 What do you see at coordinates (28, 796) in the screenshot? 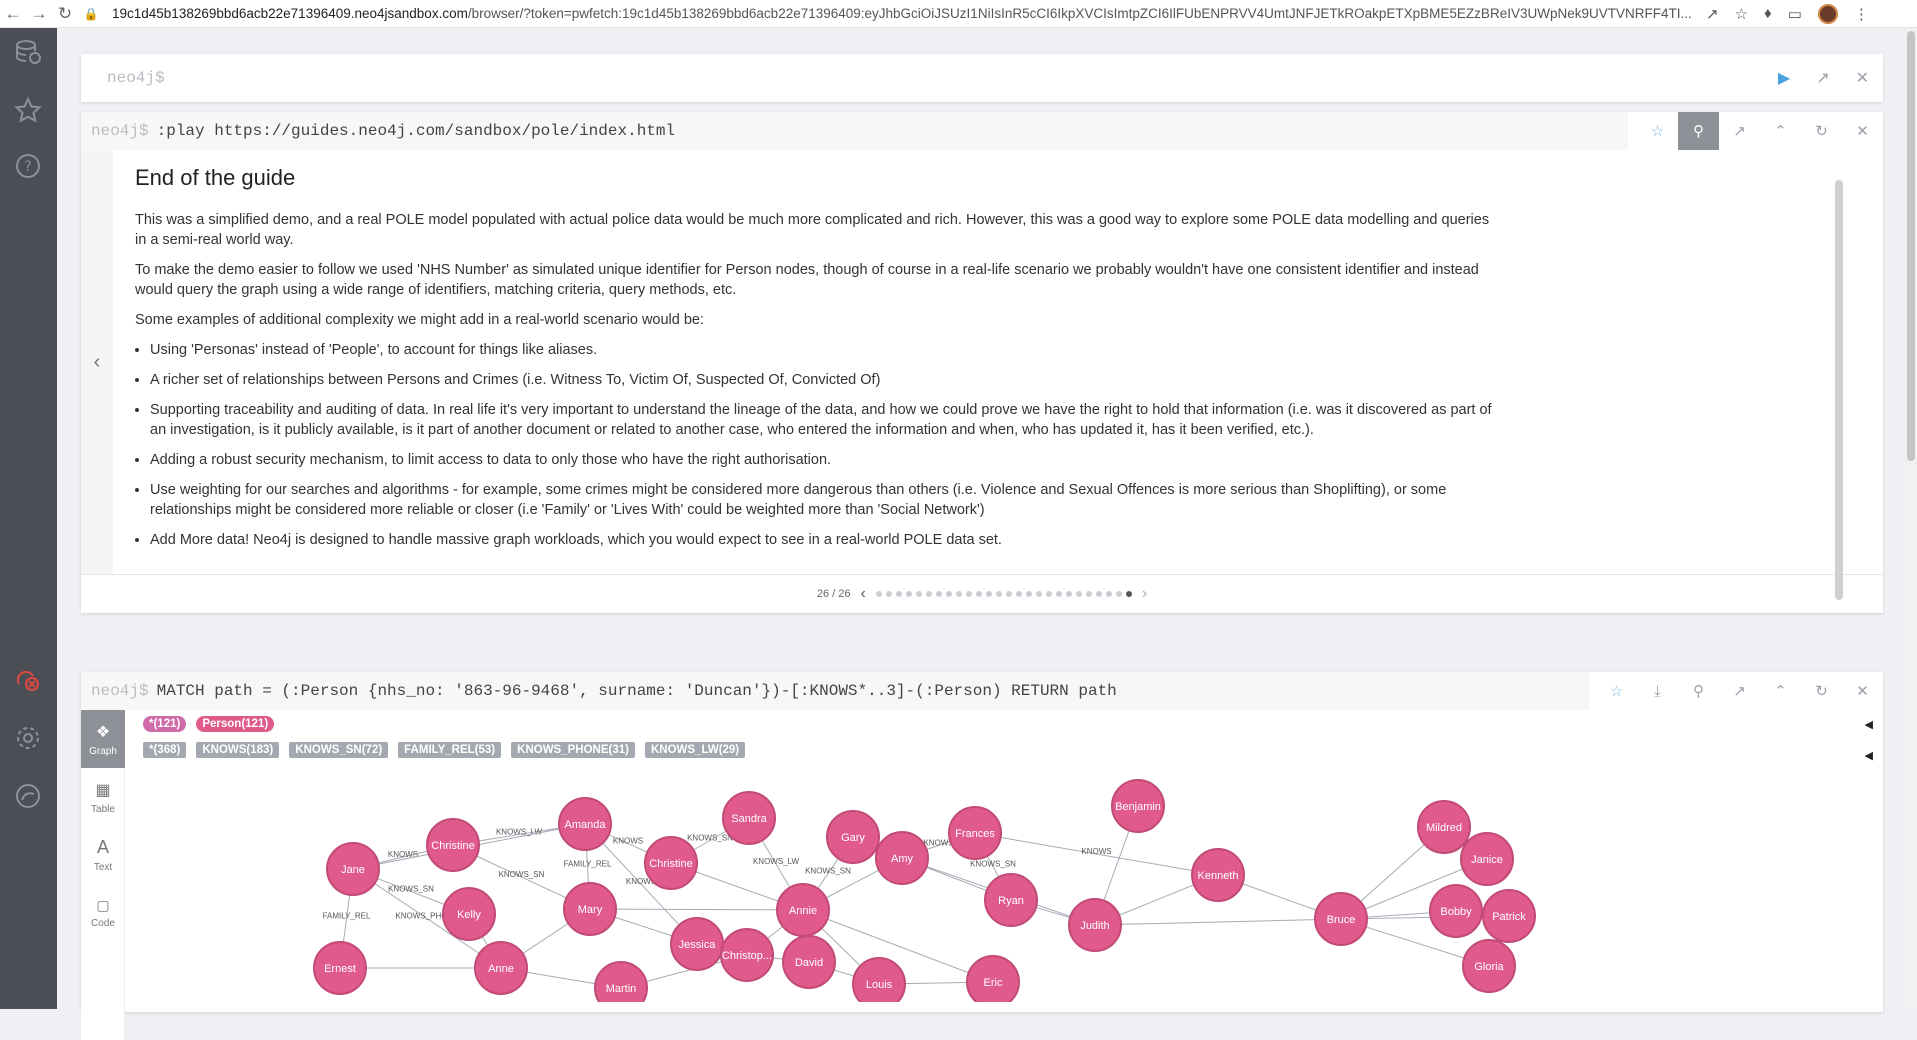
I see `about-neo4j-icon` at bounding box center [28, 796].